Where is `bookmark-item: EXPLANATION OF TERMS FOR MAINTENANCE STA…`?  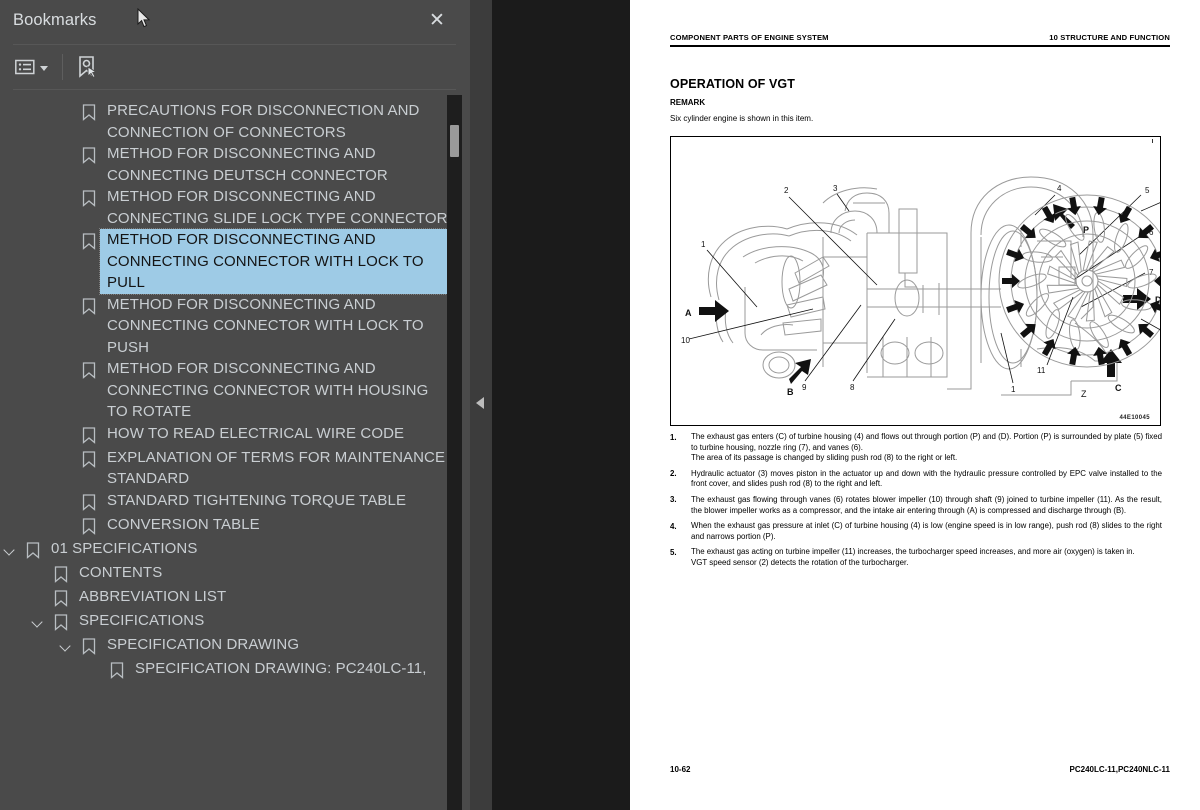
bookmark-item: EXPLANATION OF TERMS FOR MAINTENANCE STA… is located at coordinates (227, 468).